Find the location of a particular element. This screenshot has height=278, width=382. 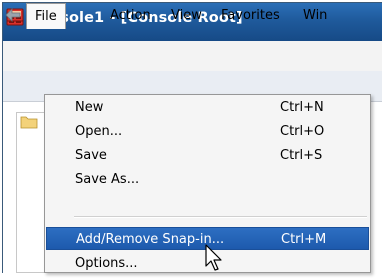

menu-action: Action is located at coordinates (130, 16).